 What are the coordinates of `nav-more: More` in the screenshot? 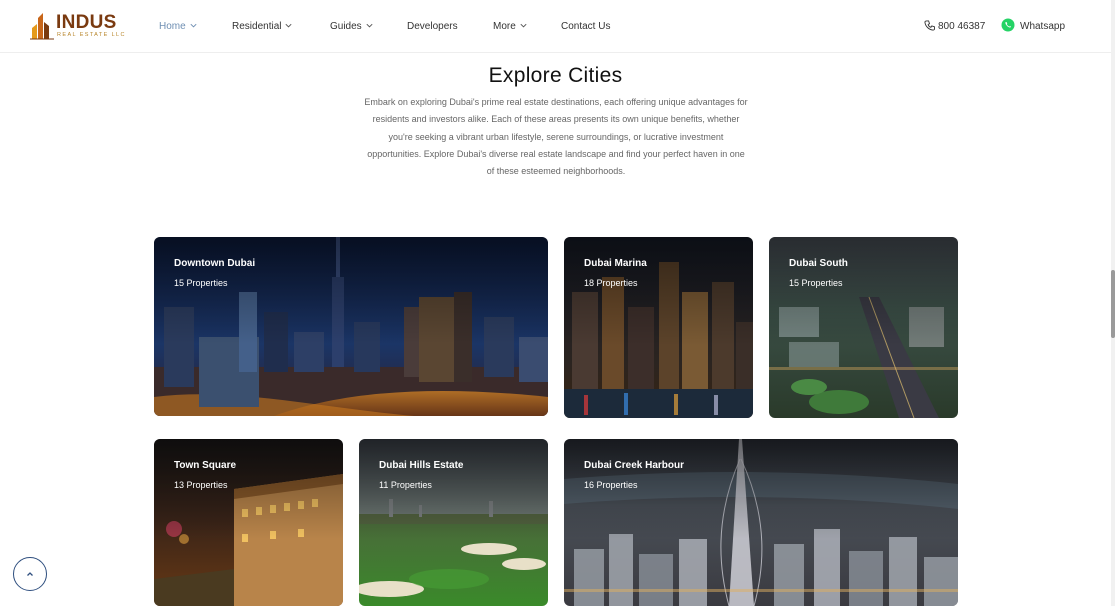 It's located at (510, 27).